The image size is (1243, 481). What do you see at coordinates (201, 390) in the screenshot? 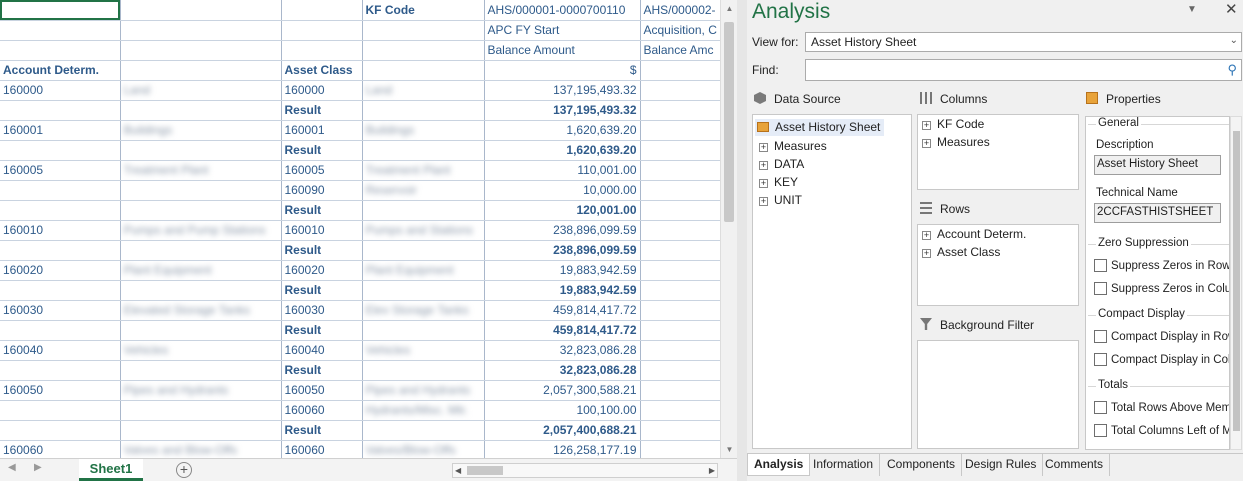
I see `table-cell: Pipes and Hydrants` at bounding box center [201, 390].